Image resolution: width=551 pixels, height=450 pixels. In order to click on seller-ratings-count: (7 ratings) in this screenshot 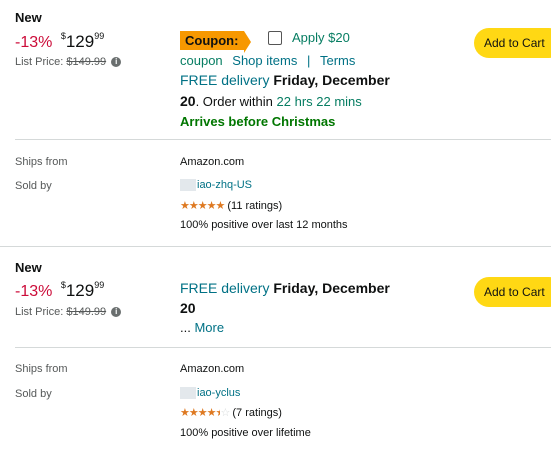, I will do `click(257, 413)`.